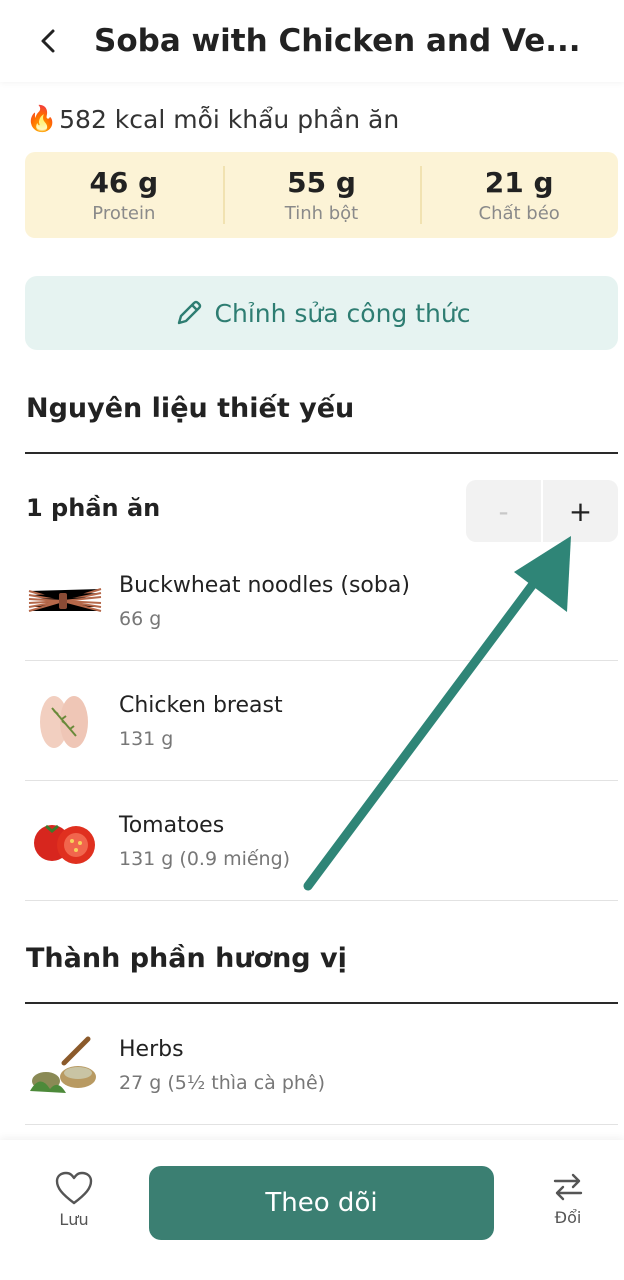 The image size is (624, 1280). What do you see at coordinates (342, 313) in the screenshot?
I see `edit-recipe-label: Chỉnh sửa công thức` at bounding box center [342, 313].